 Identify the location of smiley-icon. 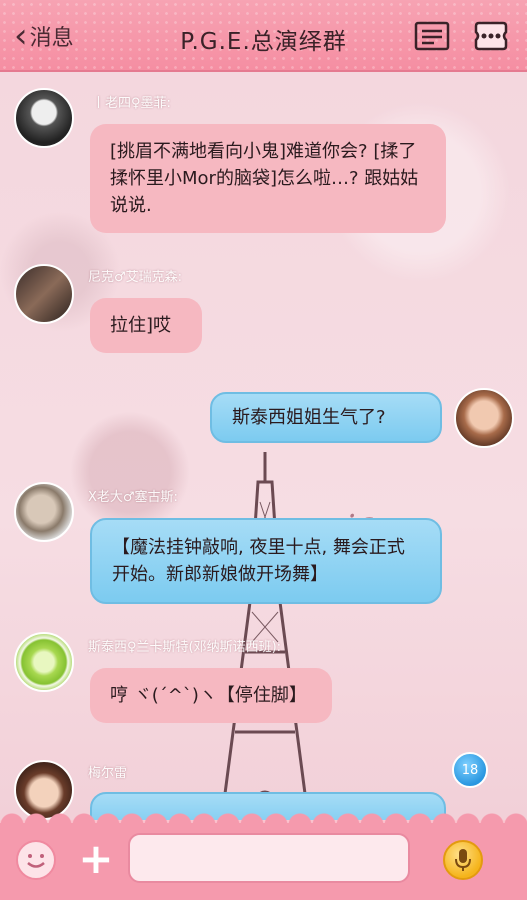
(36, 861).